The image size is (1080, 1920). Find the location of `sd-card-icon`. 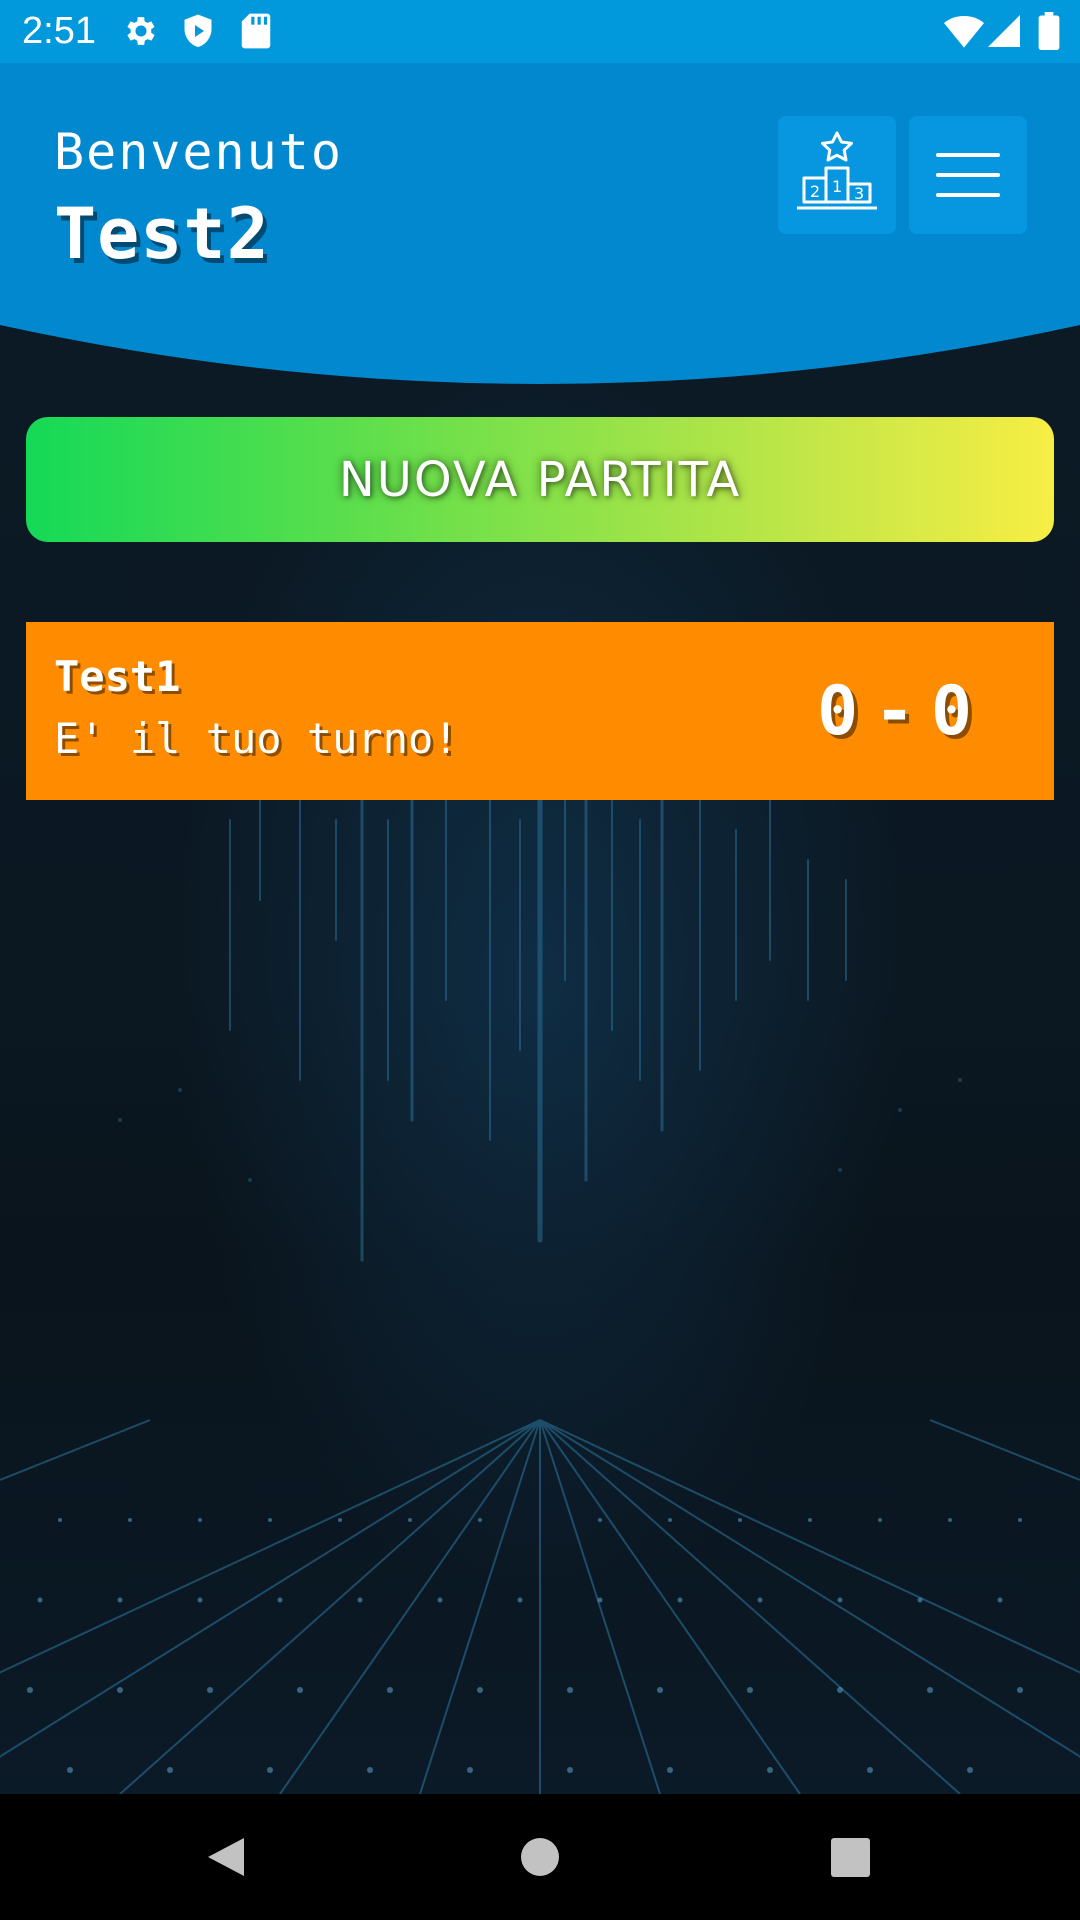

sd-card-icon is located at coordinates (256, 33).